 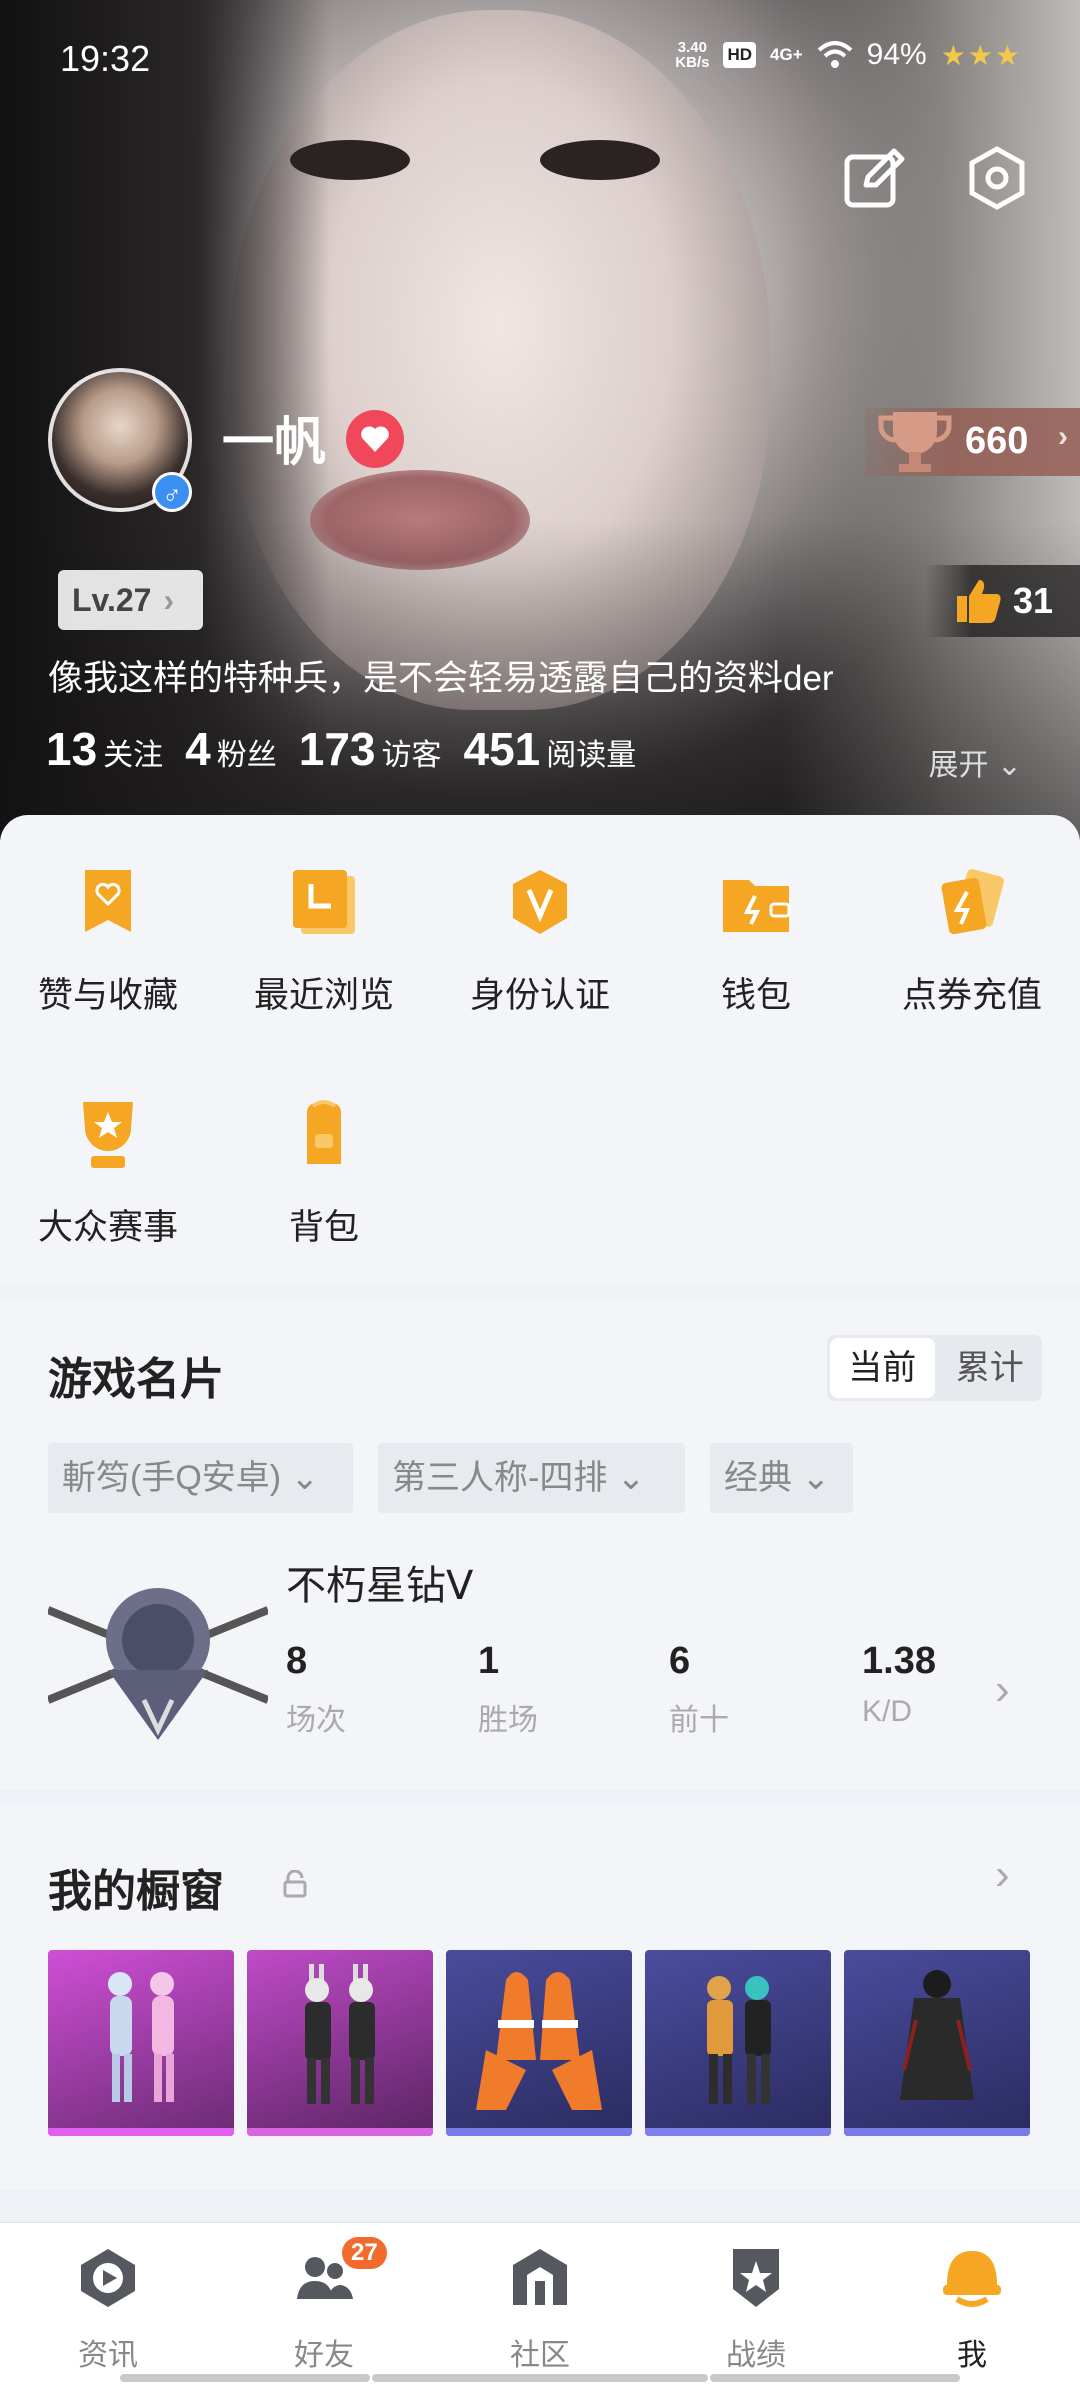 What do you see at coordinates (370, 749) in the screenshot?
I see `stat-visitors: 173 访客` at bounding box center [370, 749].